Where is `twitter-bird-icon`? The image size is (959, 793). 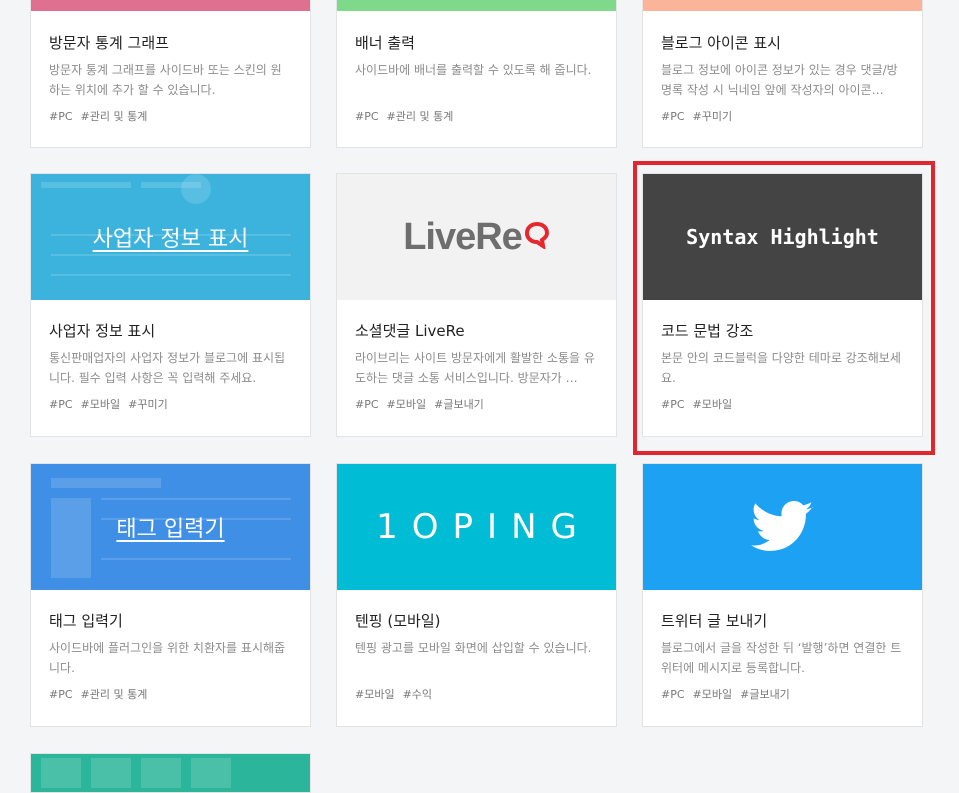 twitter-bird-icon is located at coordinates (781, 526).